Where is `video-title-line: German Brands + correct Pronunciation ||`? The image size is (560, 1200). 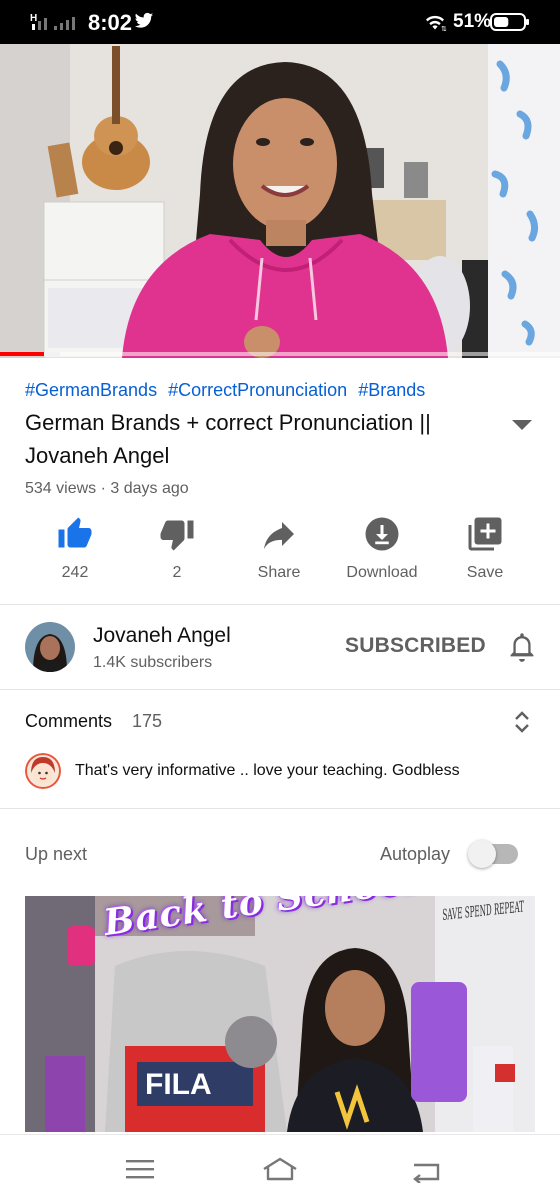
video-title-line: German Brands + correct Pronunciation || is located at coordinates (228, 422).